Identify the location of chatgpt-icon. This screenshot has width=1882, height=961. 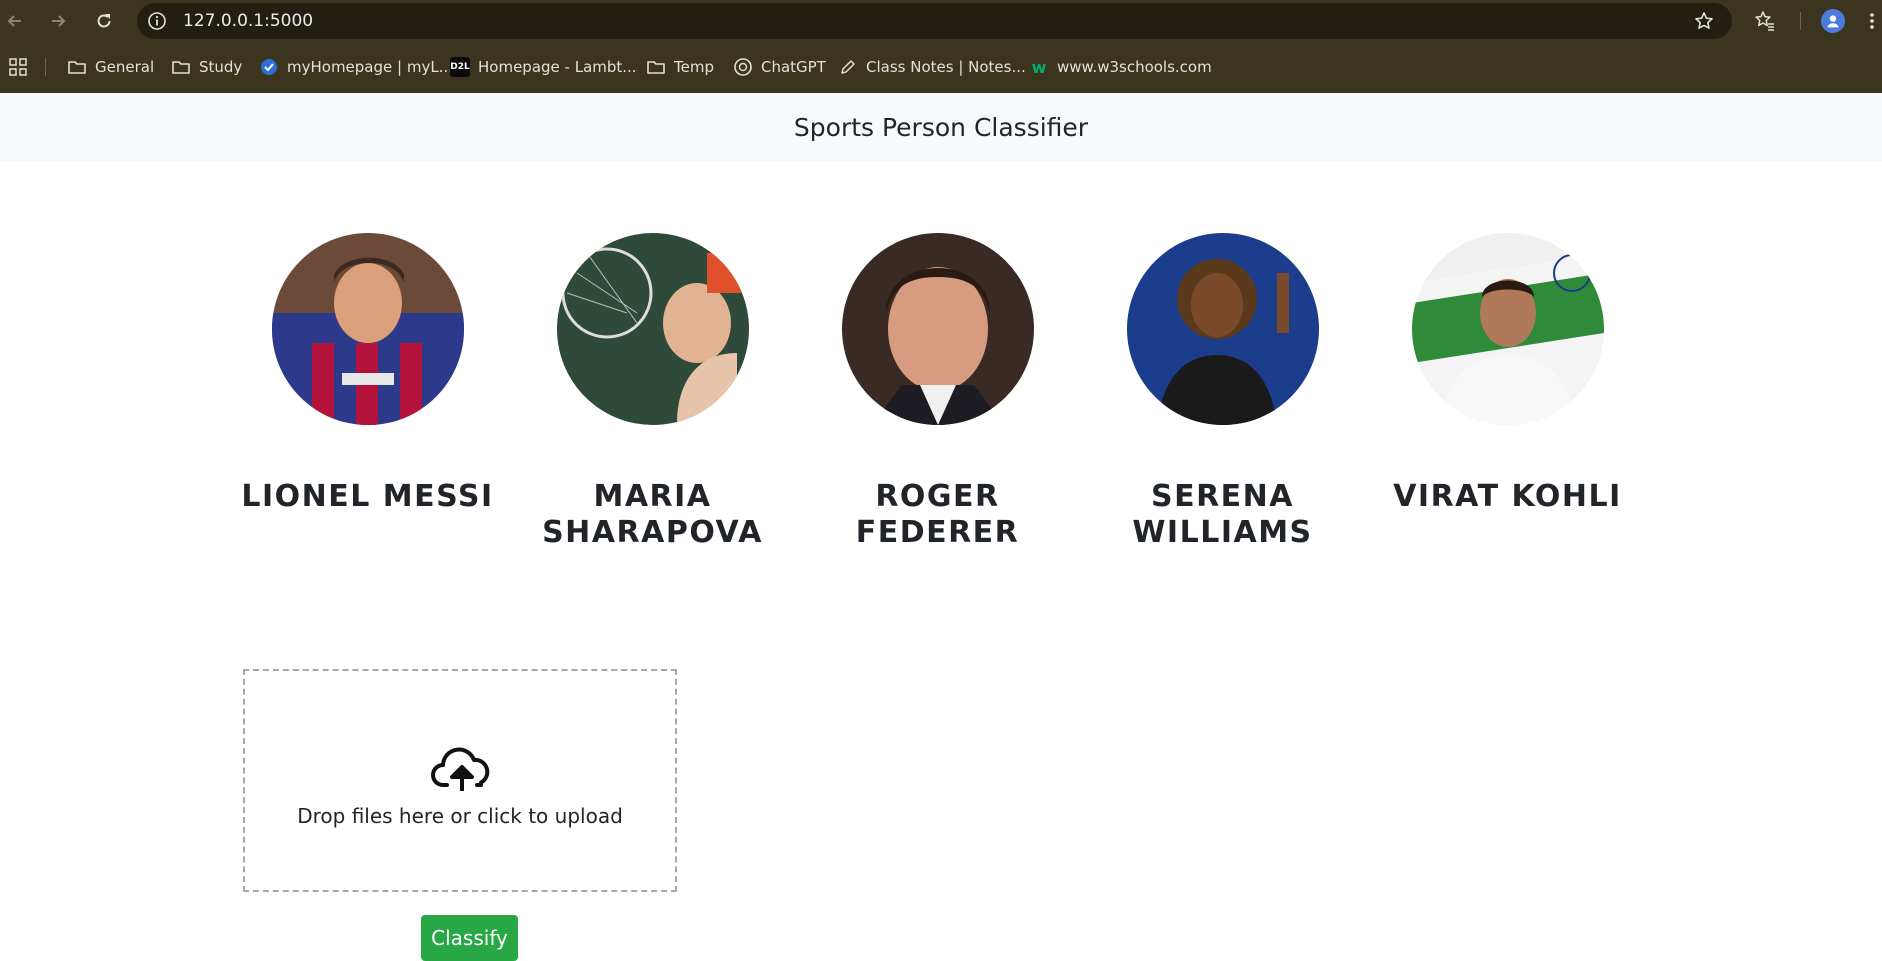
(743, 67).